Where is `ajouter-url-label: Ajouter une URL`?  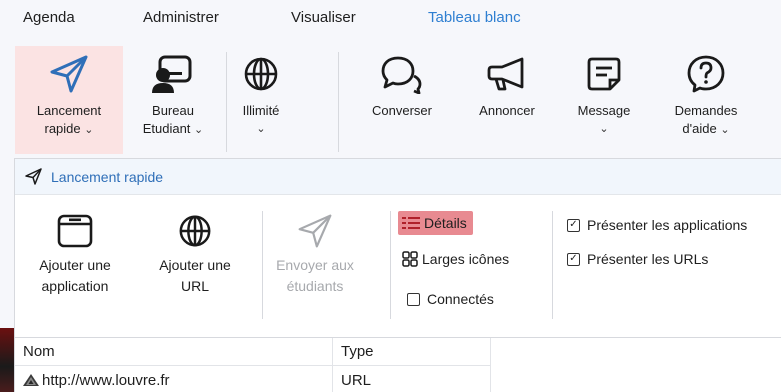 ajouter-url-label: Ajouter une URL is located at coordinates (195, 275).